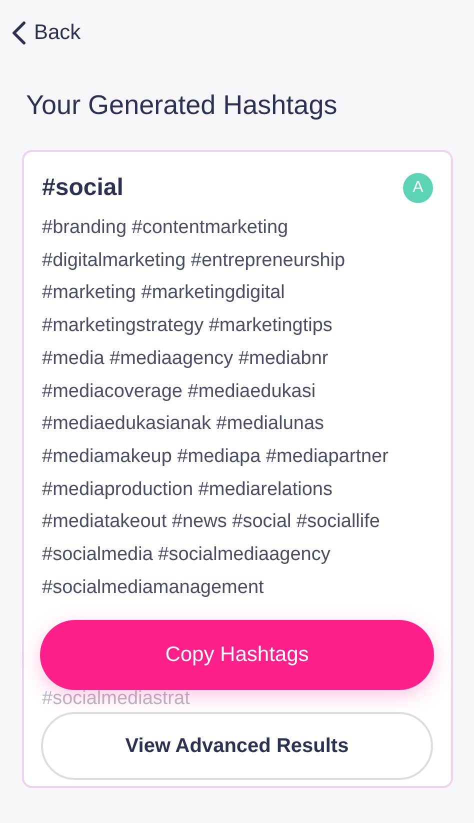 This screenshot has height=823, width=474. What do you see at coordinates (153, 588) in the screenshot?
I see `hashtag-line: #socialmediamanagement` at bounding box center [153, 588].